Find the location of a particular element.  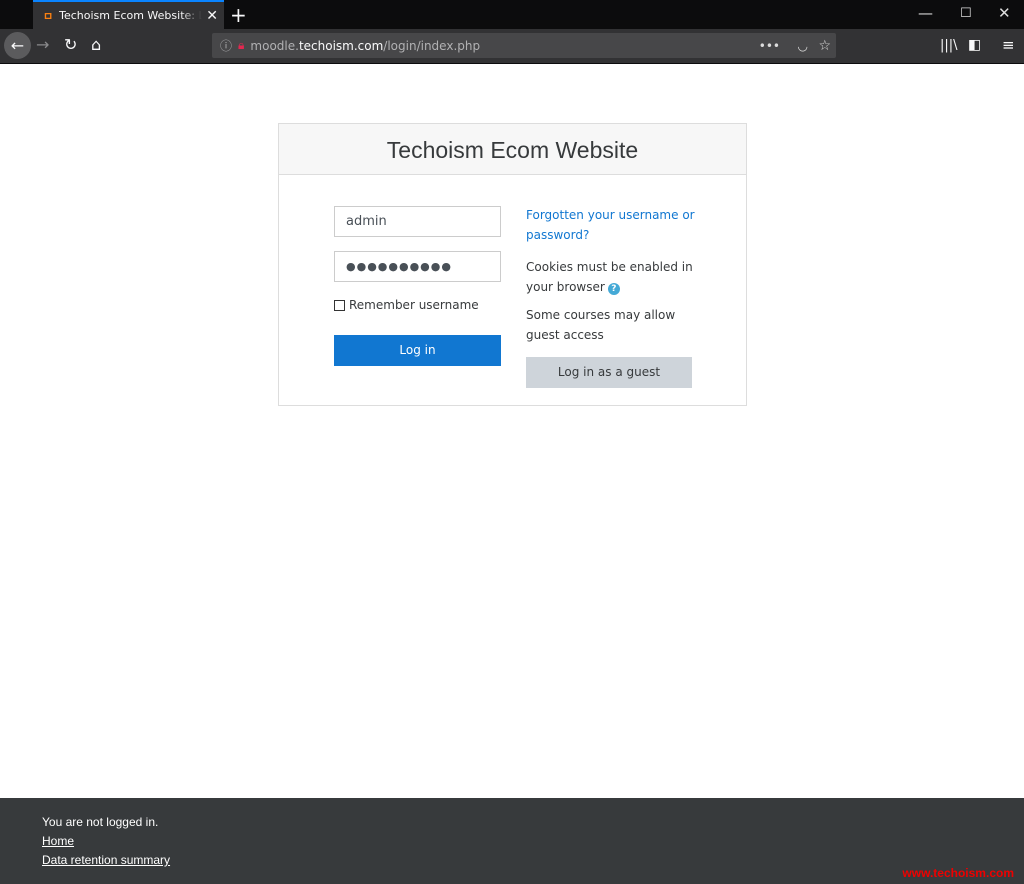

url-prefix: moodle. is located at coordinates (274, 45).